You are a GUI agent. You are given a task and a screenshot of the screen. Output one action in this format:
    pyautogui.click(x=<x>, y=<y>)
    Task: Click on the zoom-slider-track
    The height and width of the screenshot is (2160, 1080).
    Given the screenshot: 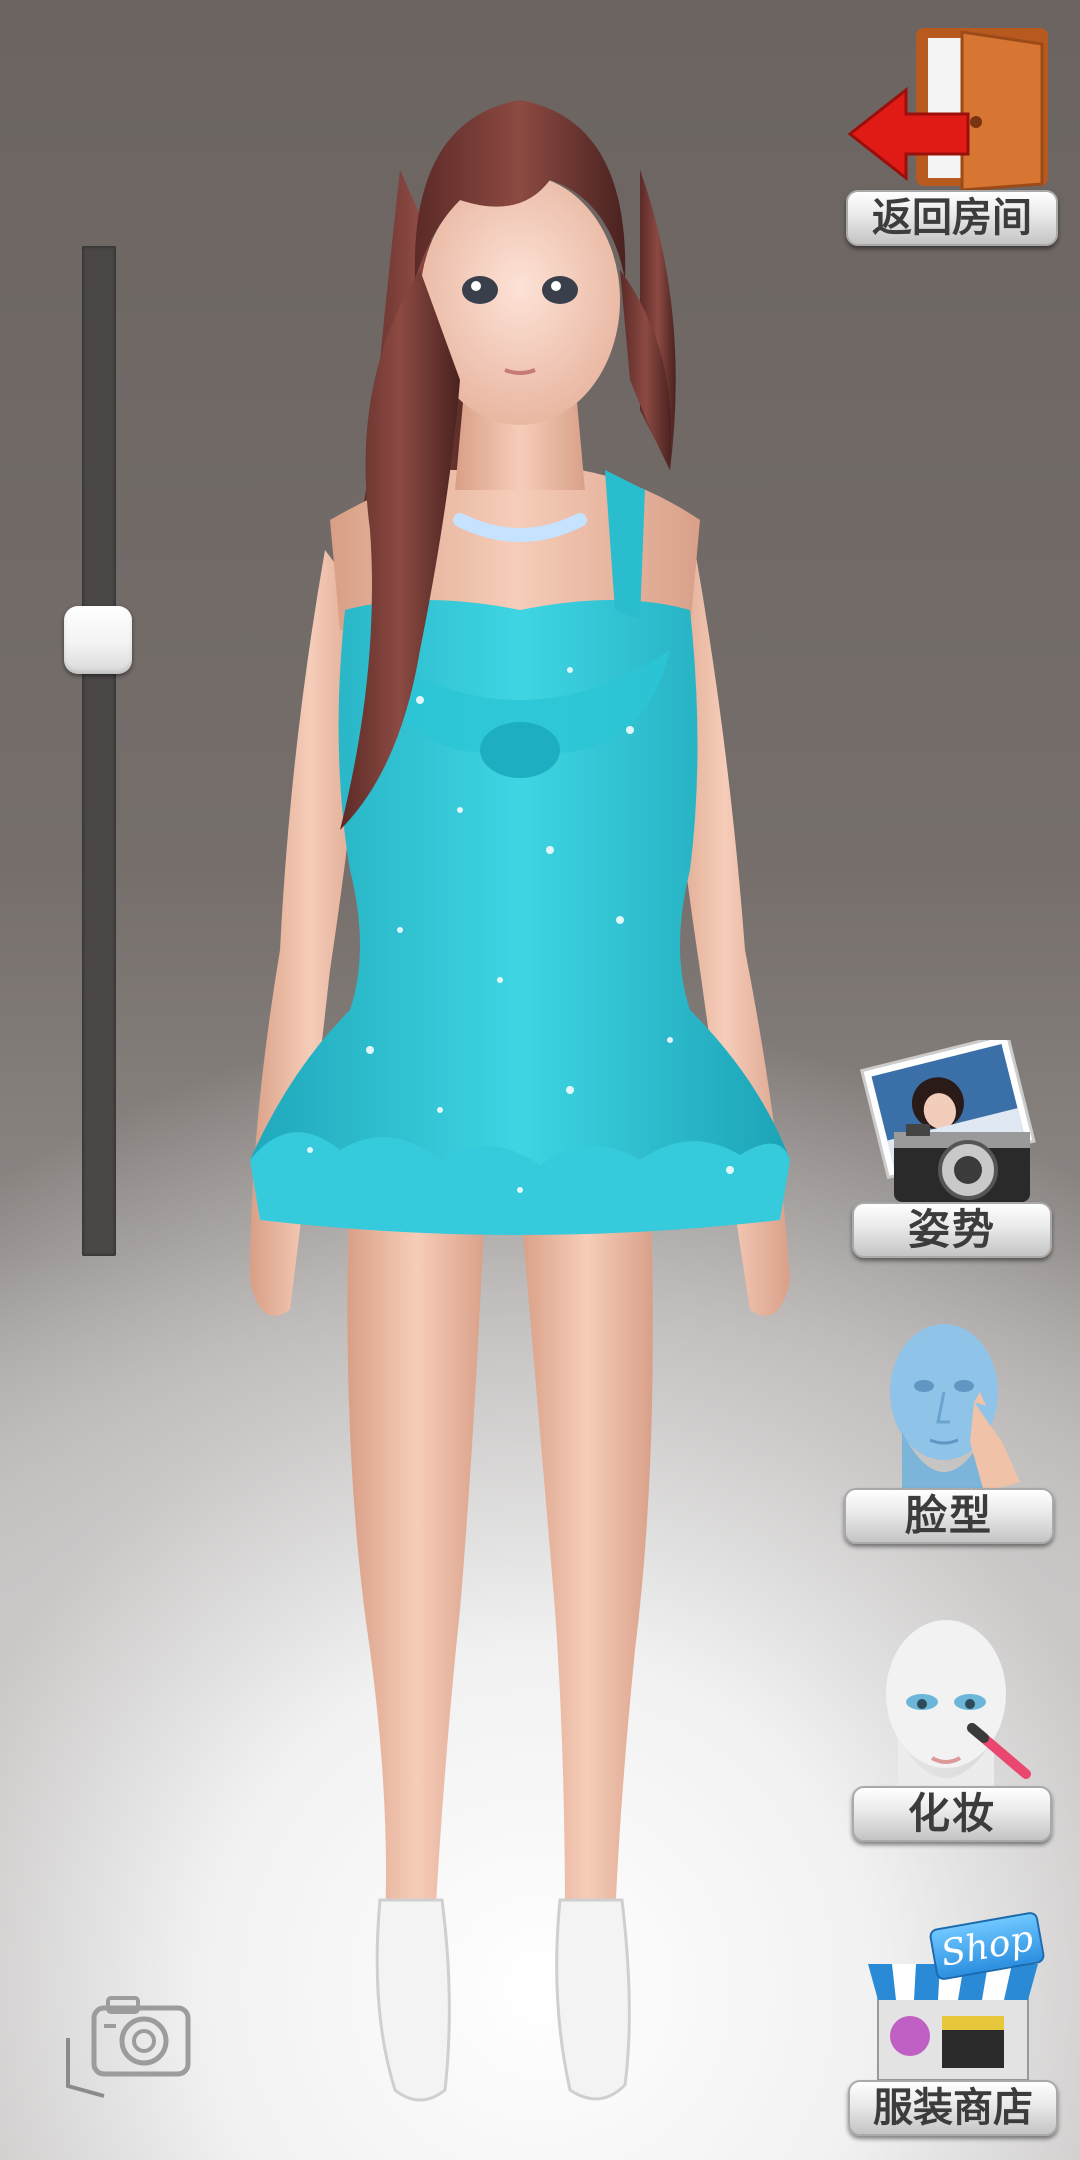 What is the action you would take?
    pyautogui.click(x=99, y=751)
    